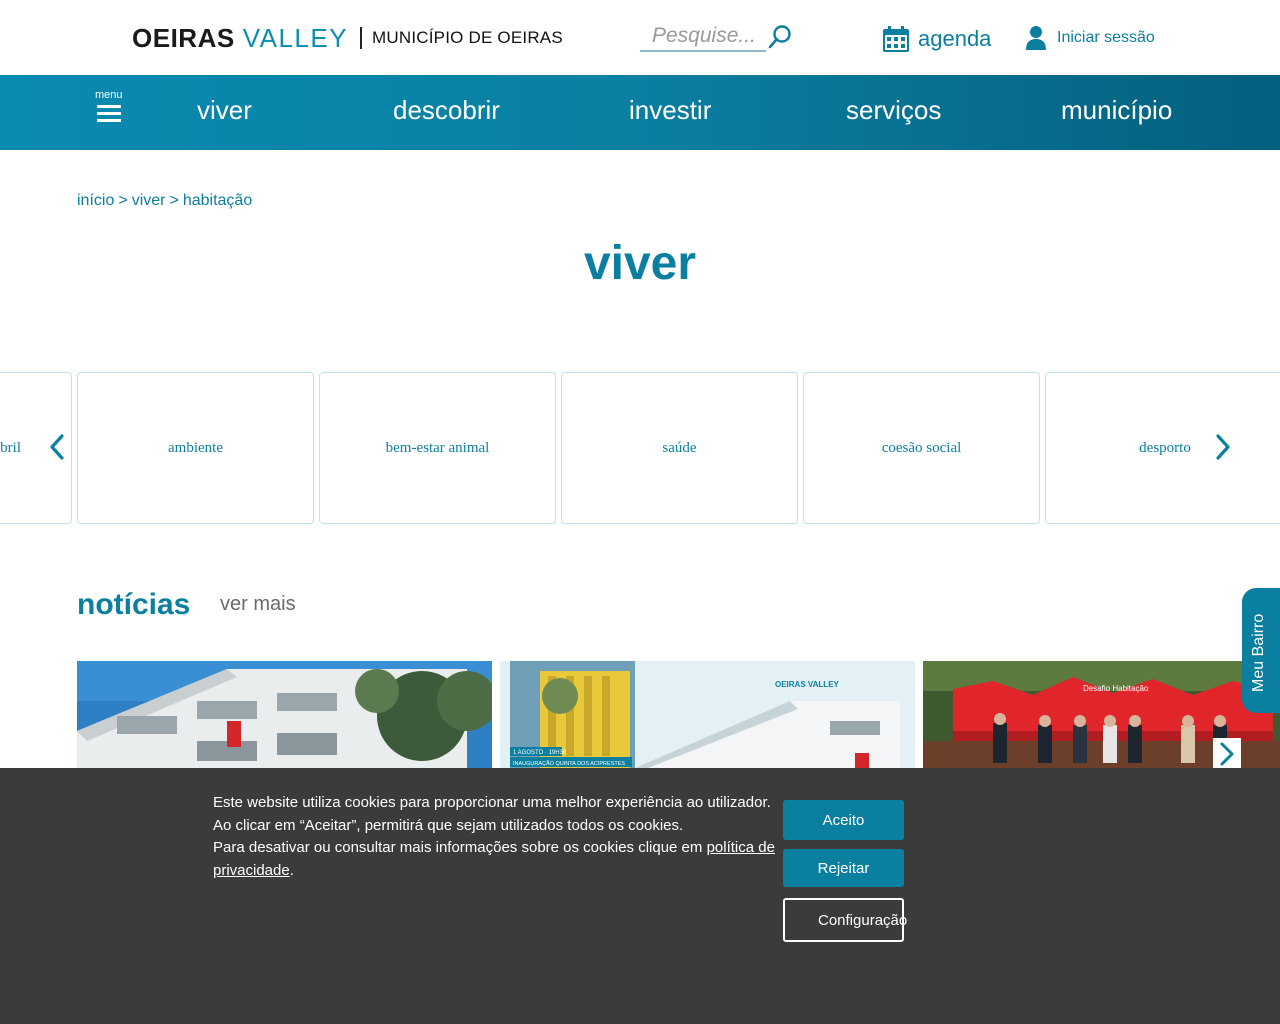 This screenshot has height=1024, width=1280. I want to click on news-more-link: ver mais, so click(258, 604).